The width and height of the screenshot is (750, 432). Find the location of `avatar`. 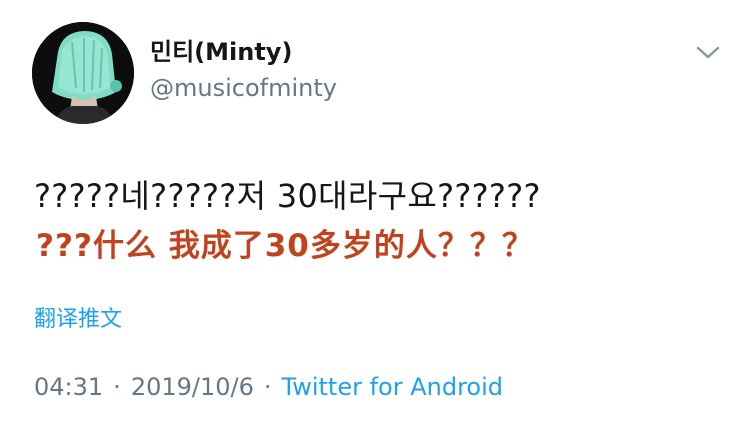

avatar is located at coordinates (83, 73).